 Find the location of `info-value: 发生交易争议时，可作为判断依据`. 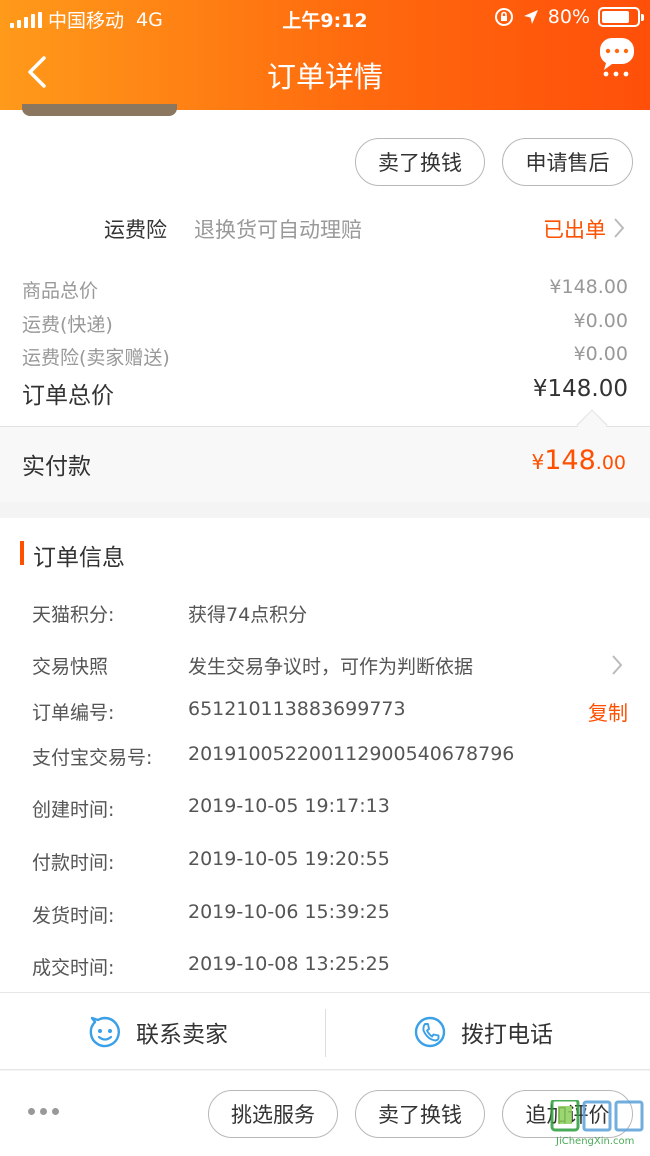

info-value: 发生交易争议时，可作为判断依据 is located at coordinates (331, 667).